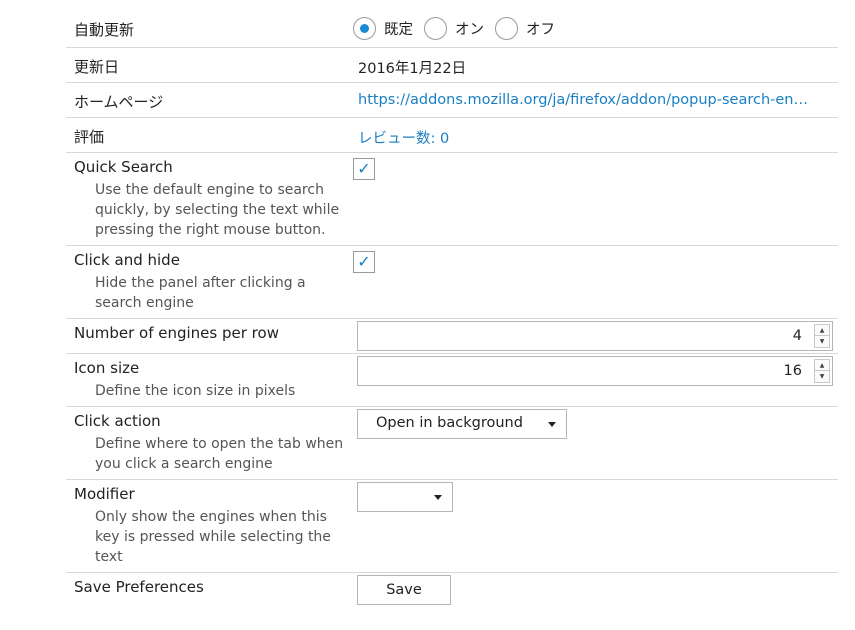 This screenshot has width=855, height=630. What do you see at coordinates (383, 28) in the screenshot?
I see `radio-default: 既定` at bounding box center [383, 28].